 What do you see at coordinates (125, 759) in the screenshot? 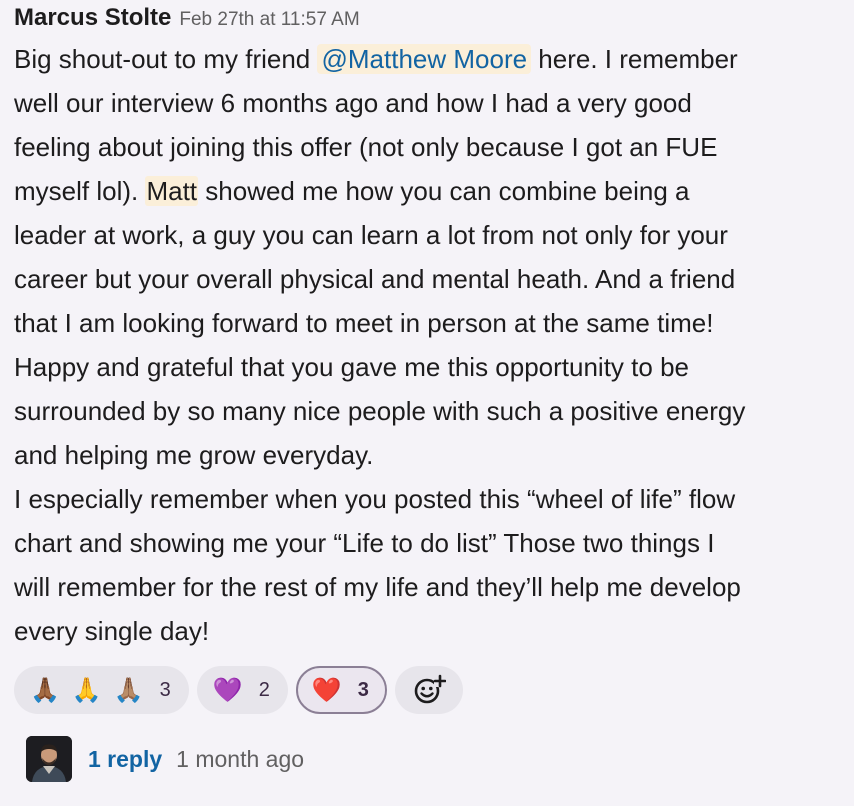
I see `reply-count-link: 1 reply` at bounding box center [125, 759].